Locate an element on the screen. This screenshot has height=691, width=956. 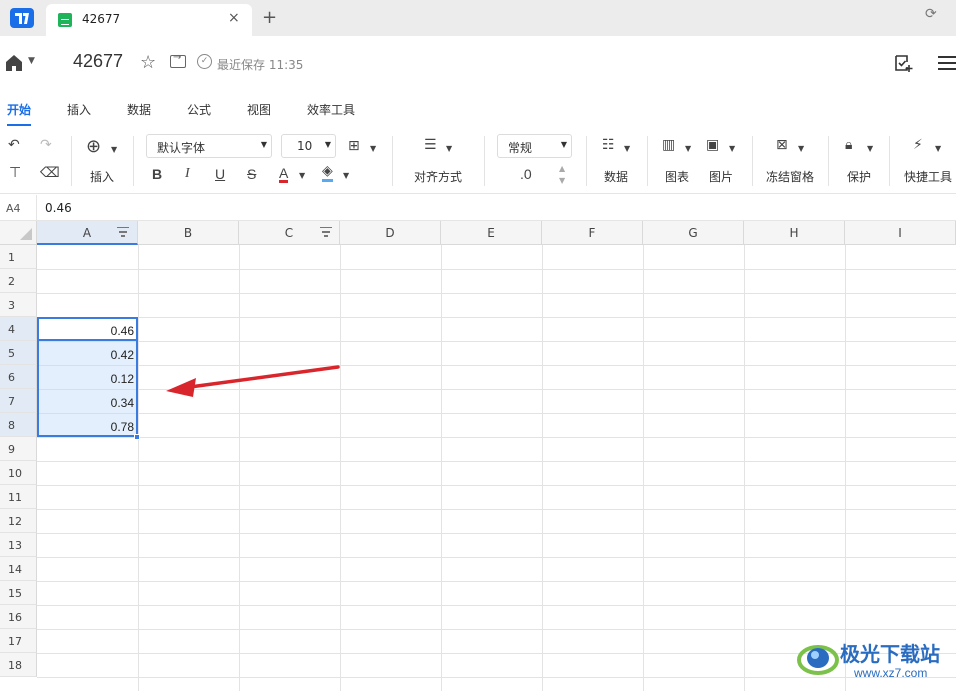
column-header-b: B is located at coordinates (188, 233).